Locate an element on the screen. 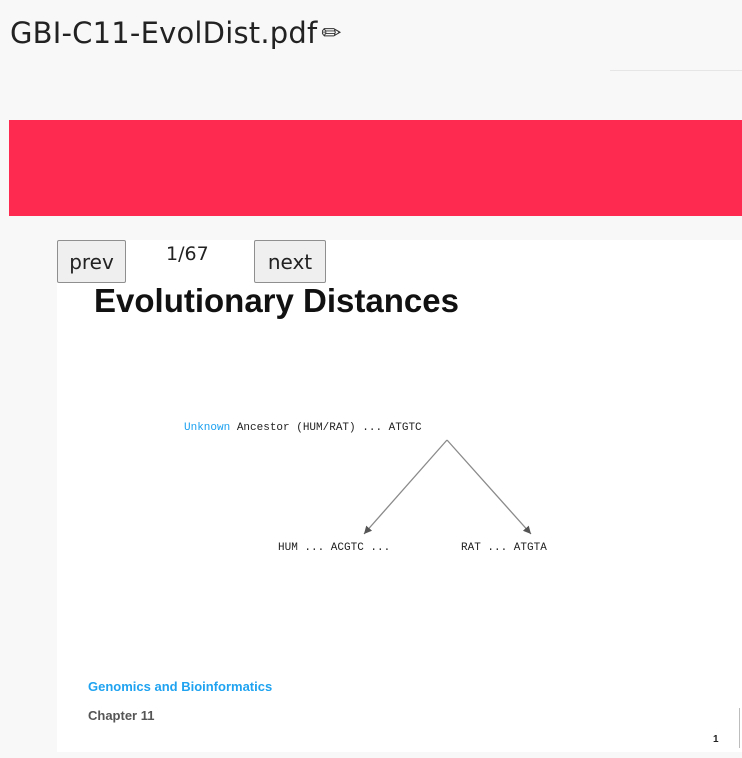  slide-title: Evolutionary Distances is located at coordinates (276, 300).